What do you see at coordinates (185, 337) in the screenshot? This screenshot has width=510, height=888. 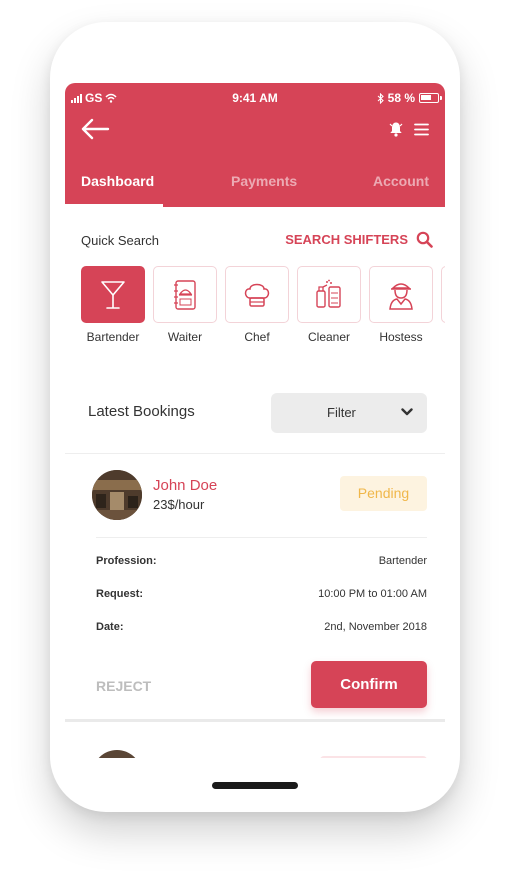 I see `category-label: Waiter` at bounding box center [185, 337].